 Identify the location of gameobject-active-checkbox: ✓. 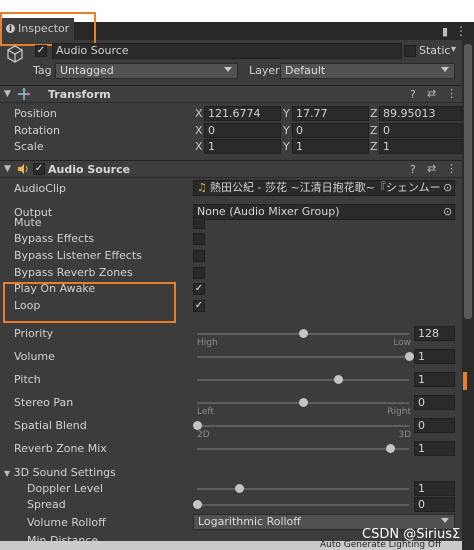
(41, 51).